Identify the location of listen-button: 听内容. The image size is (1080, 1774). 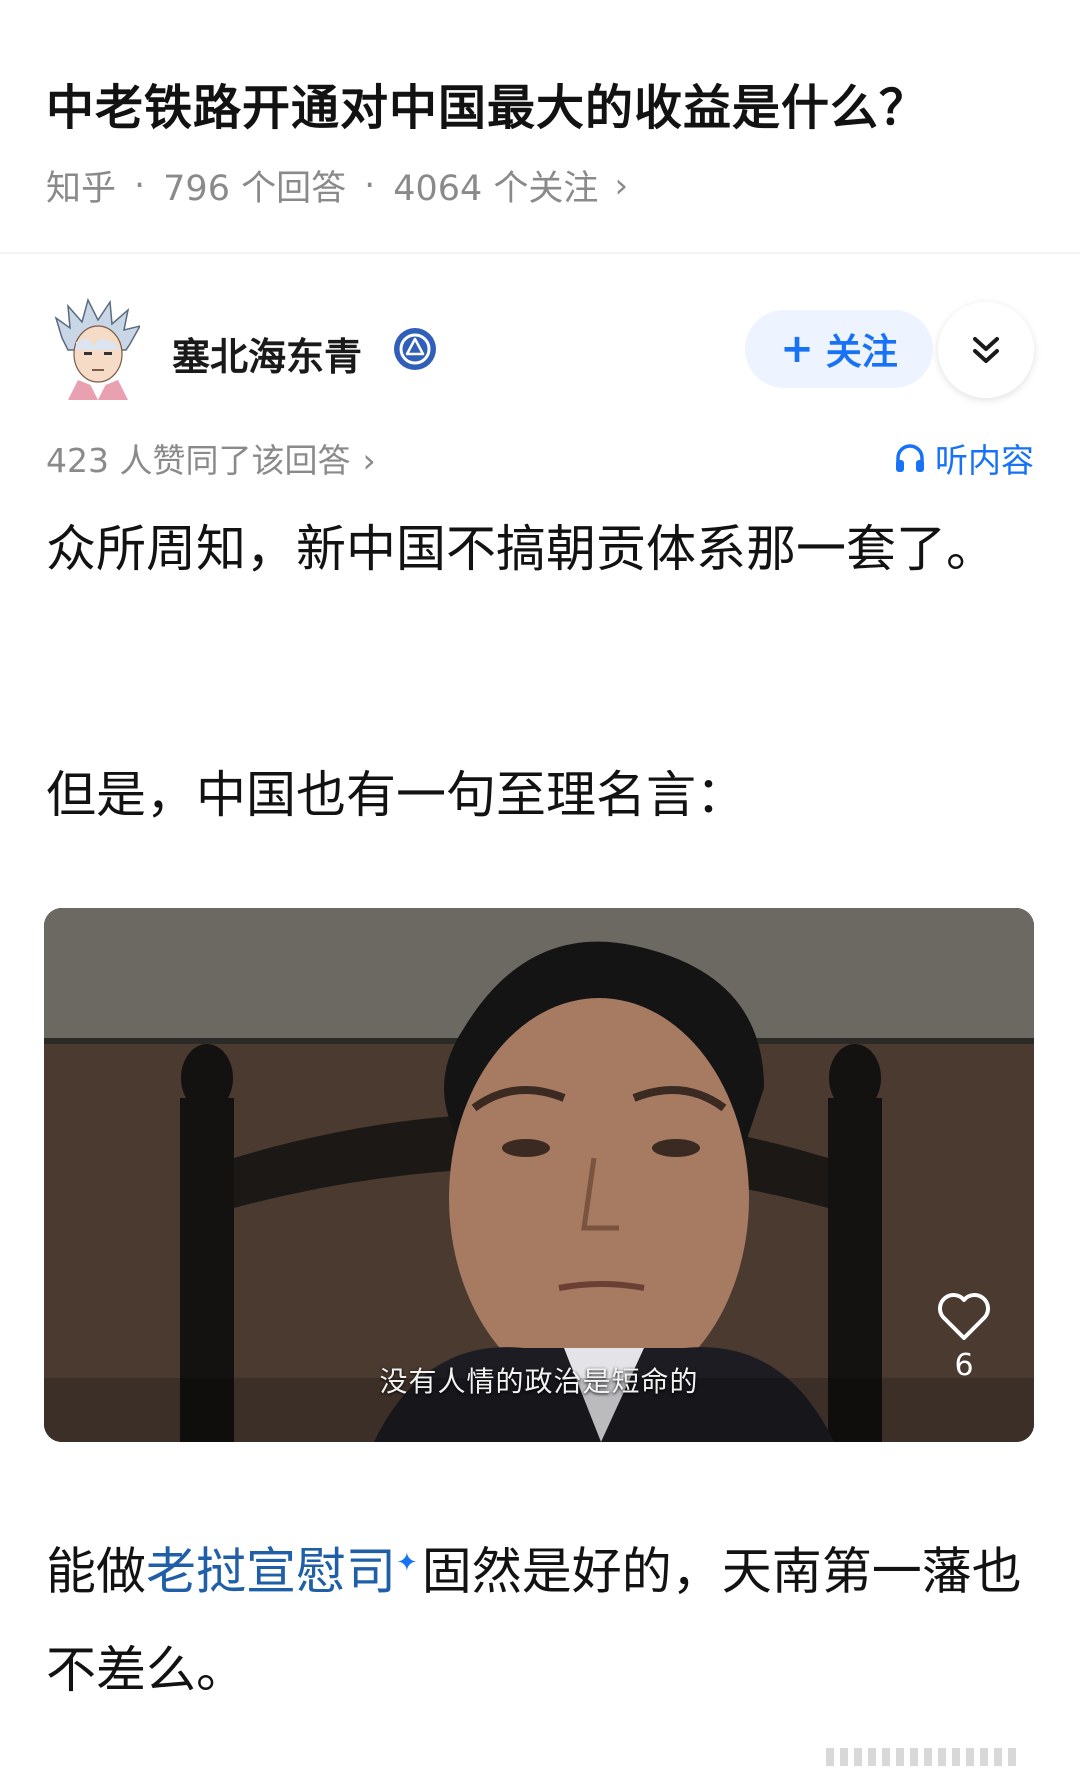
(963, 458).